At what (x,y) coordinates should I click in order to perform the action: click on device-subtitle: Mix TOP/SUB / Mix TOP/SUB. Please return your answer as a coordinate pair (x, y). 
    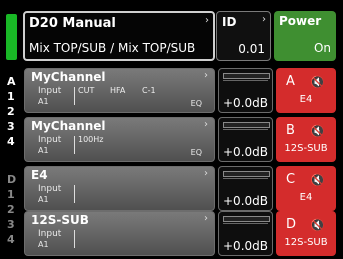
    Looking at the image, I should click on (112, 48).